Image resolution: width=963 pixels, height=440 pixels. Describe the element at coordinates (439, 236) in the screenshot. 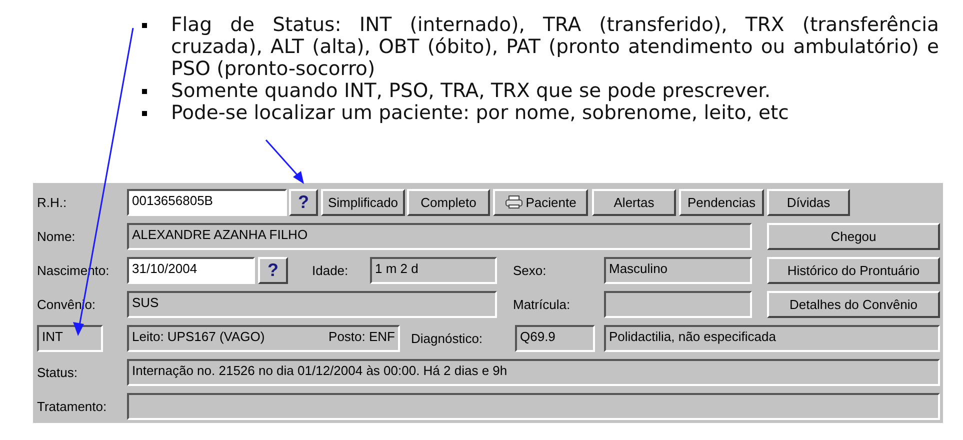

I see `readonly-field: ALEXANDRE AZANHA FILHO` at that location.